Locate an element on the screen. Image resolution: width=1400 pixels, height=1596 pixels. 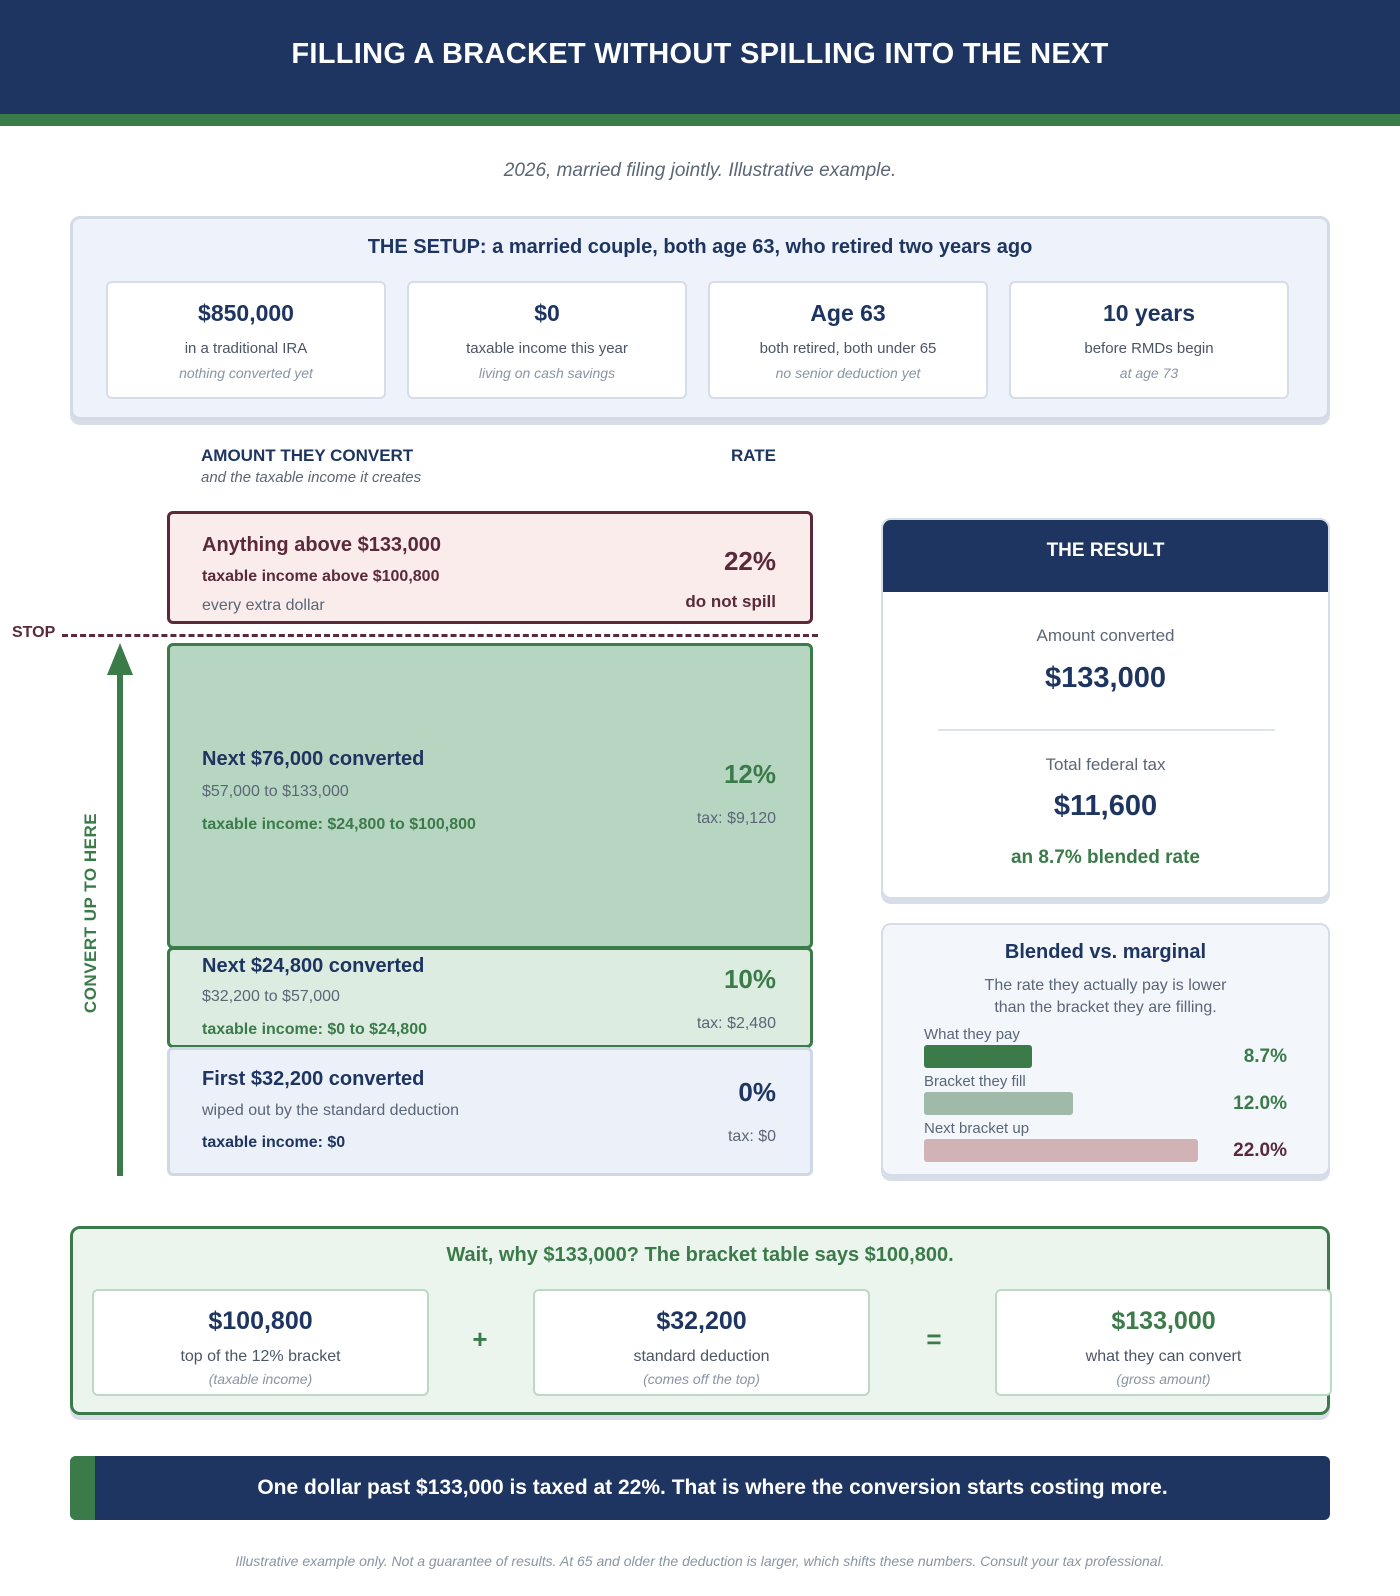
converted-value: $133,000 is located at coordinates (1105, 678).